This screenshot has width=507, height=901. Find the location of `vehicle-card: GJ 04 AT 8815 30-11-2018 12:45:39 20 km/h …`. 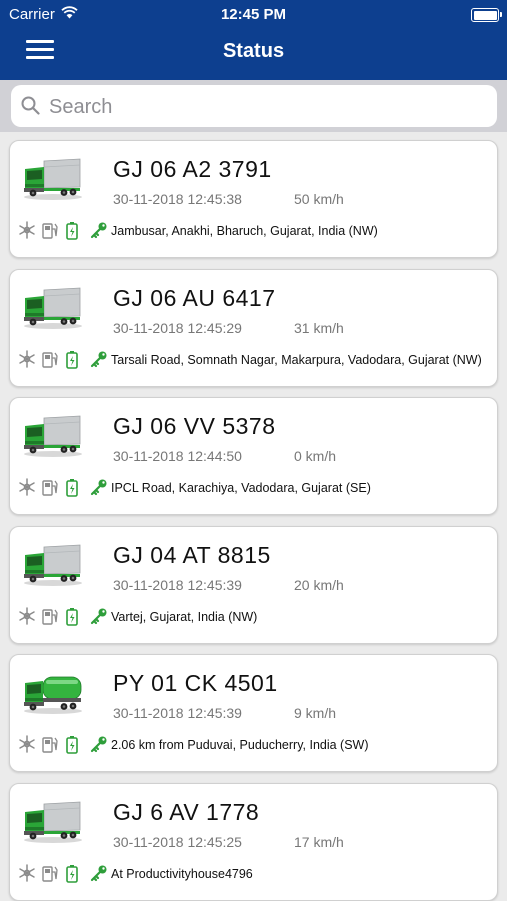

vehicle-card: GJ 04 AT 8815 30-11-2018 12:45:39 20 km/h … is located at coordinates (253, 584).